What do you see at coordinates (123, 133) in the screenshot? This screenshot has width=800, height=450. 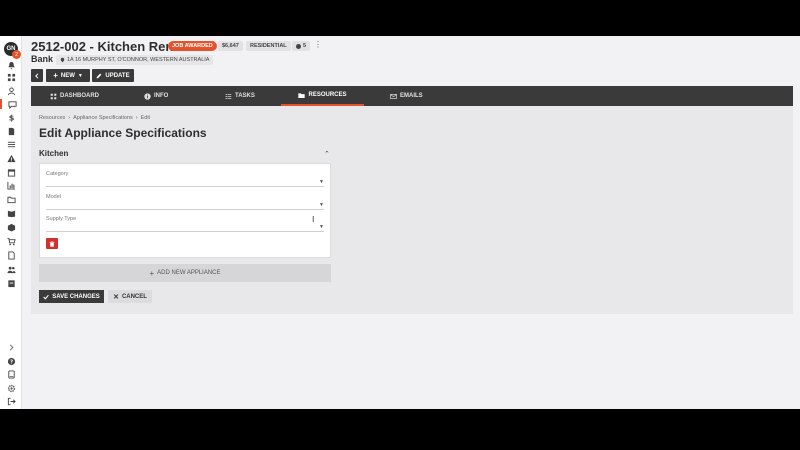 I see `page-title: Edit Appliance Specifications` at bounding box center [123, 133].